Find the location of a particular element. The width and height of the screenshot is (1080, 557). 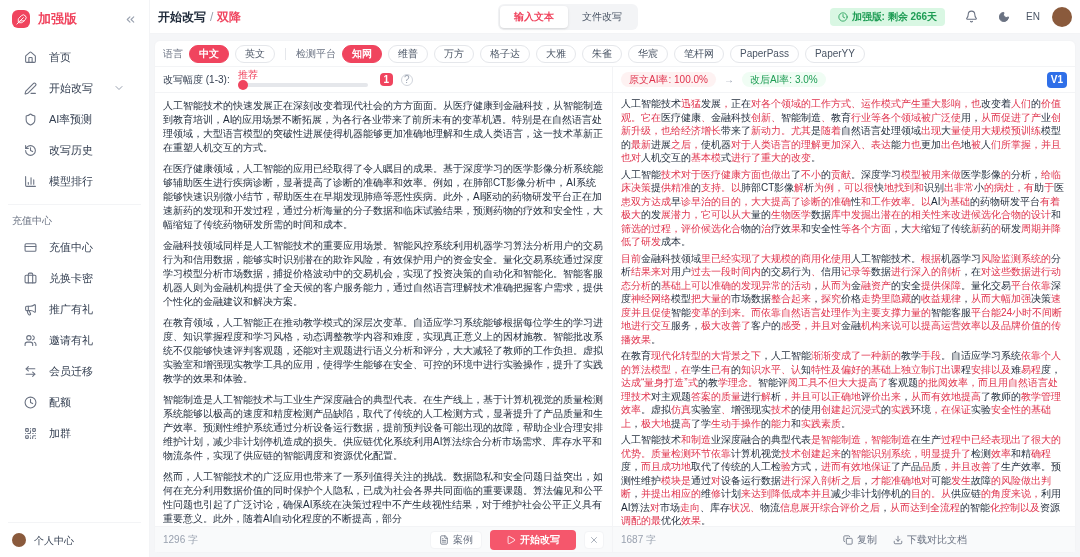

card-icon is located at coordinates (30, 247).